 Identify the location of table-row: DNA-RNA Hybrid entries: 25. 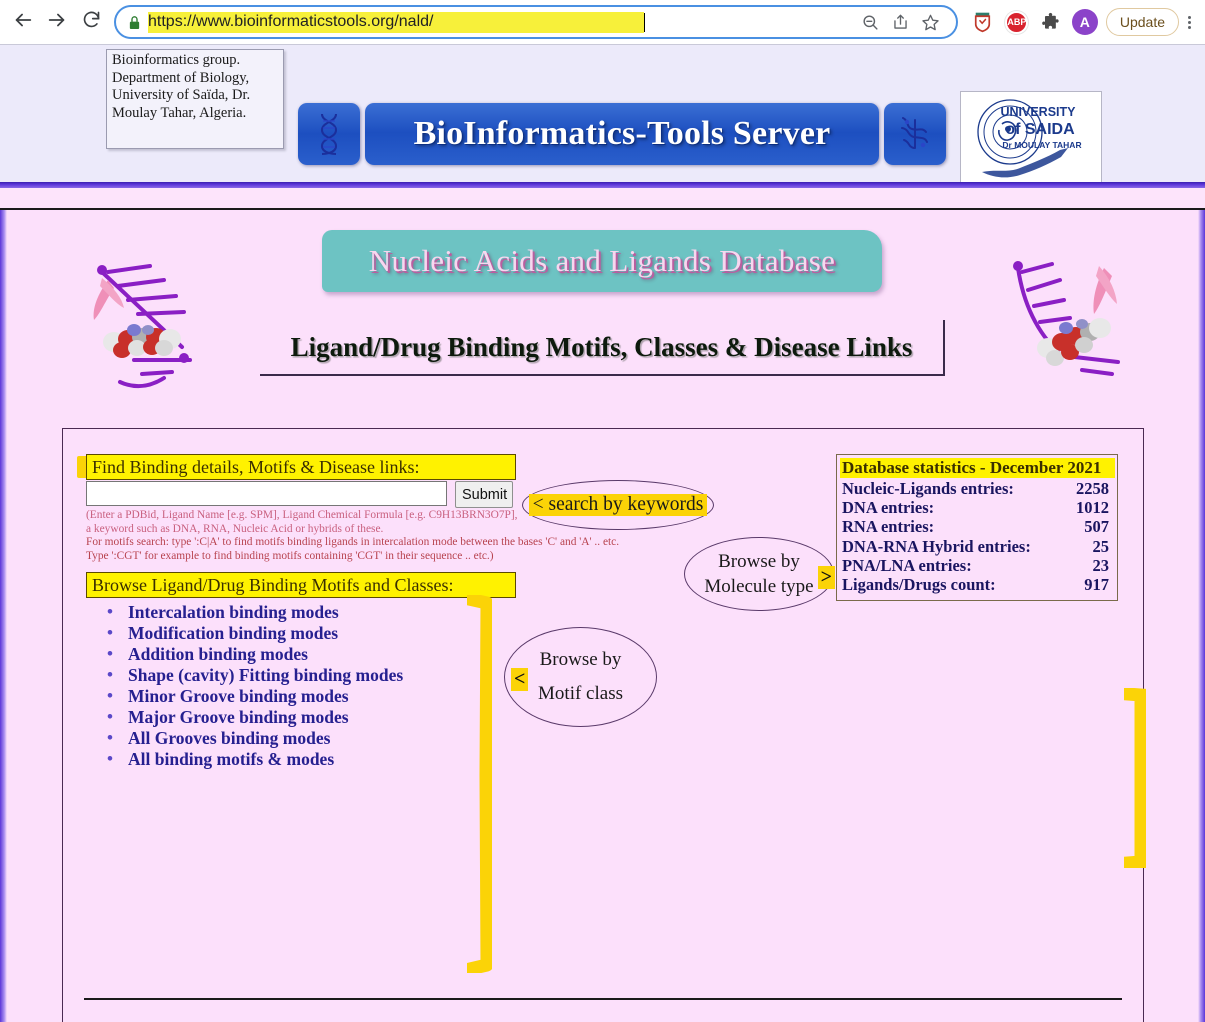
(977, 546).